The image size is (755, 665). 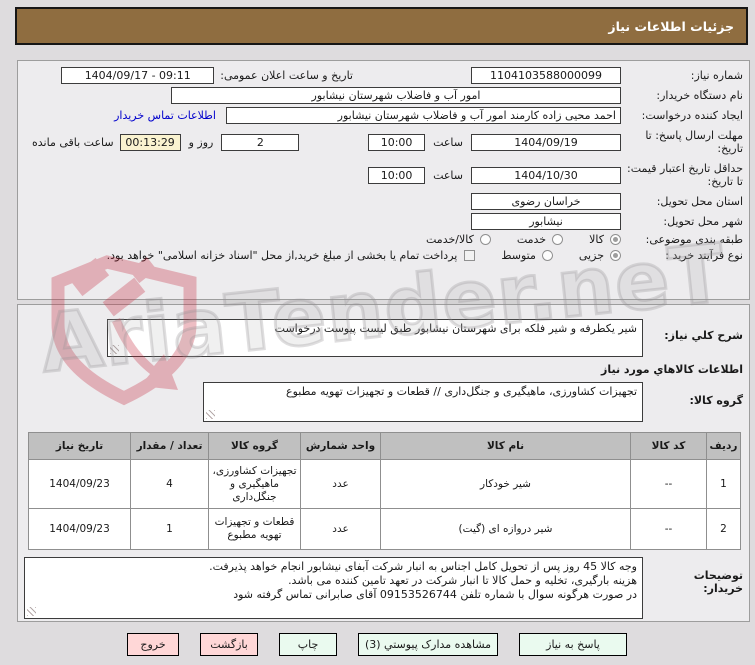 What do you see at coordinates (546, 201) in the screenshot?
I see `province-field: خراسان رضوی` at bounding box center [546, 201].